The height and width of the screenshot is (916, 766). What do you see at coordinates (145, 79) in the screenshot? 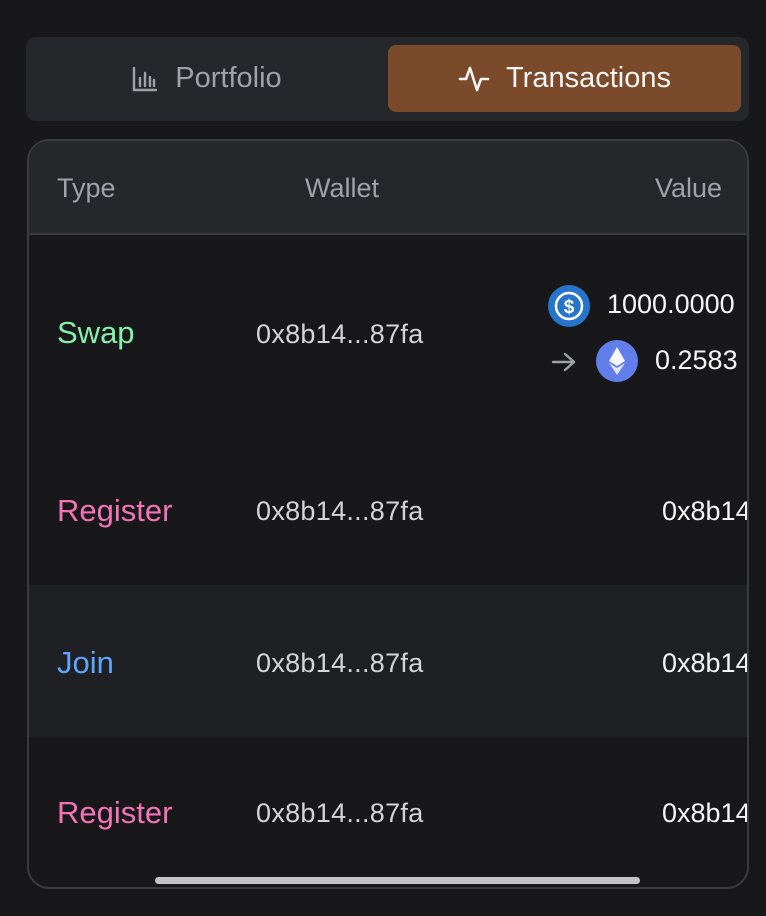
I see `bar-chart-icon` at bounding box center [145, 79].